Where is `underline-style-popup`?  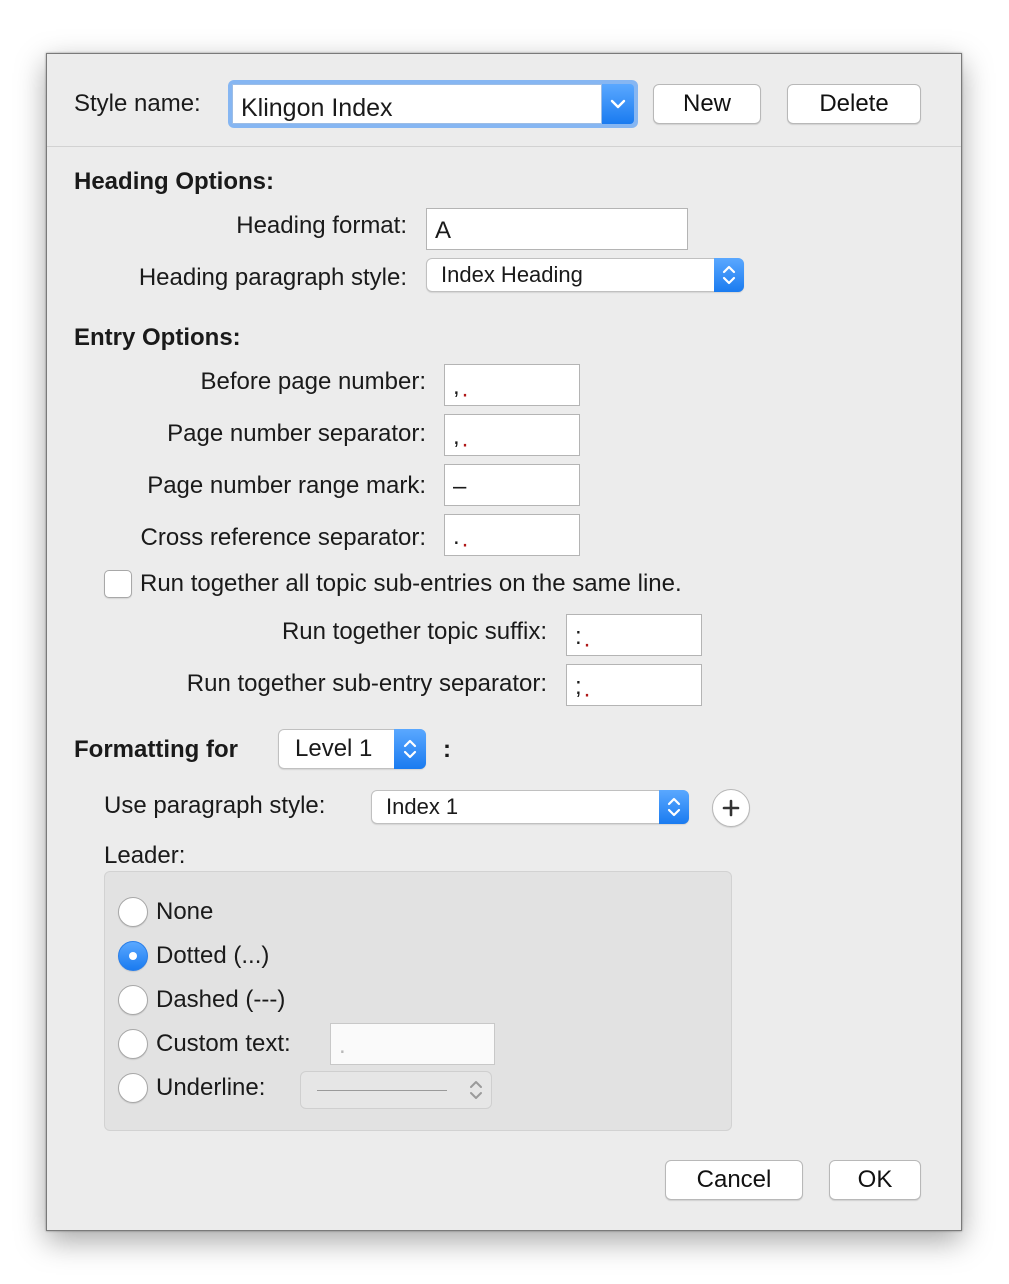 underline-style-popup is located at coordinates (396, 1090).